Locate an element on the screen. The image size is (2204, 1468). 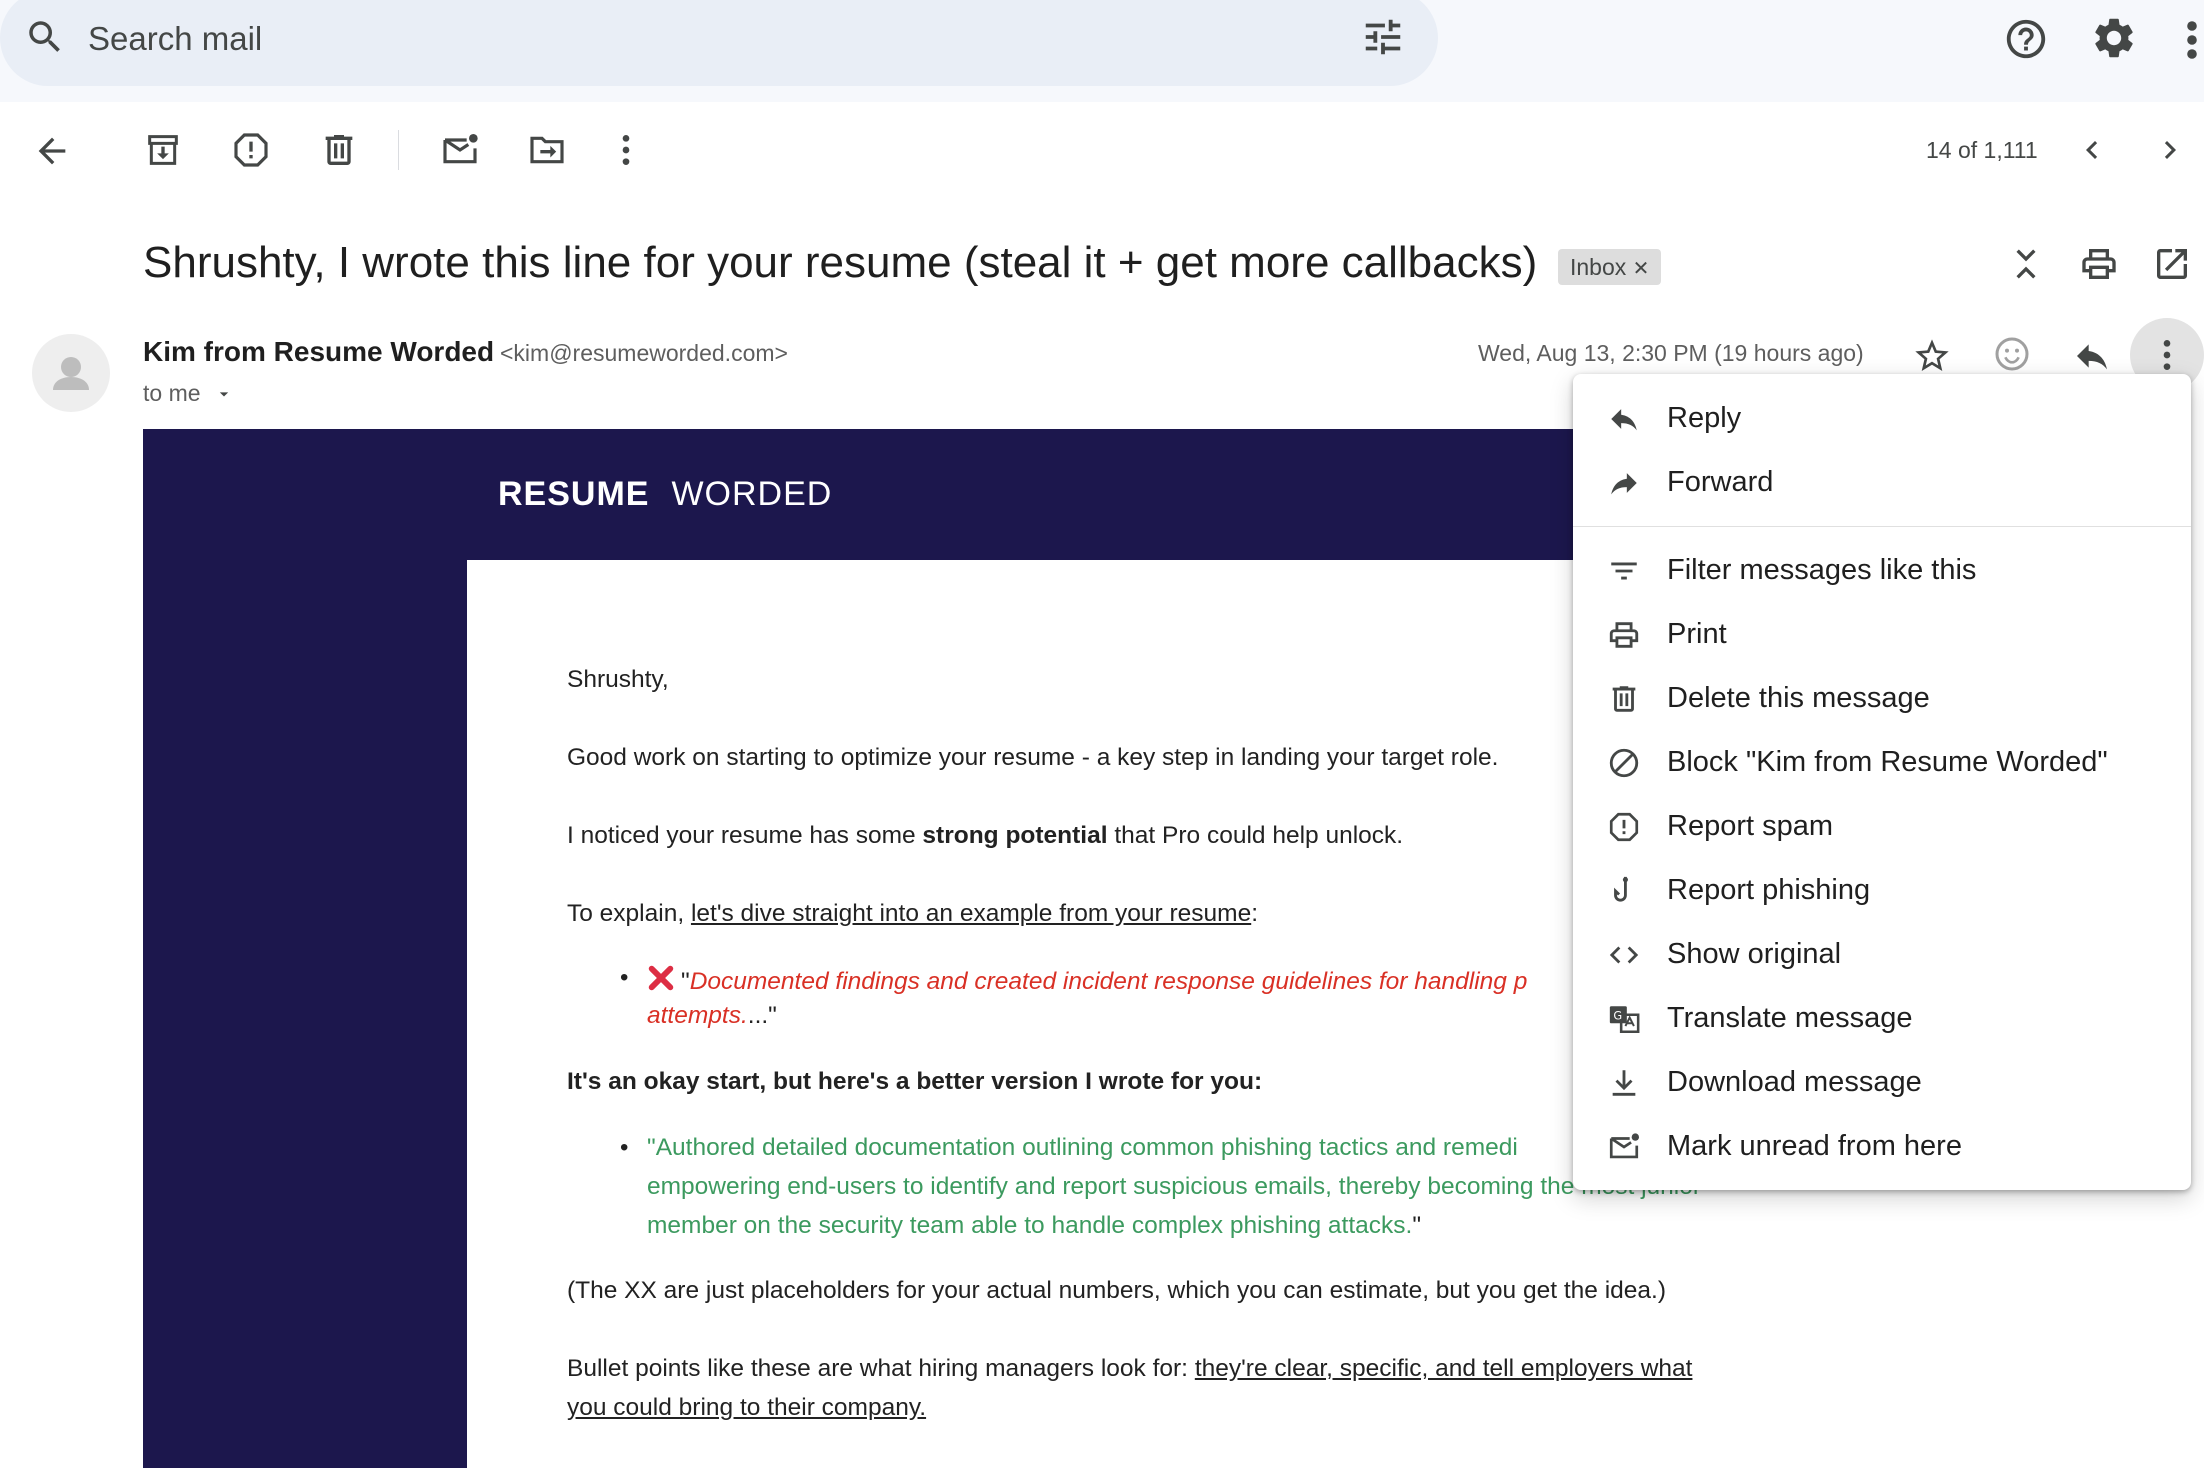
menu-label-filter: Filter messages like this is located at coordinates (1822, 570).